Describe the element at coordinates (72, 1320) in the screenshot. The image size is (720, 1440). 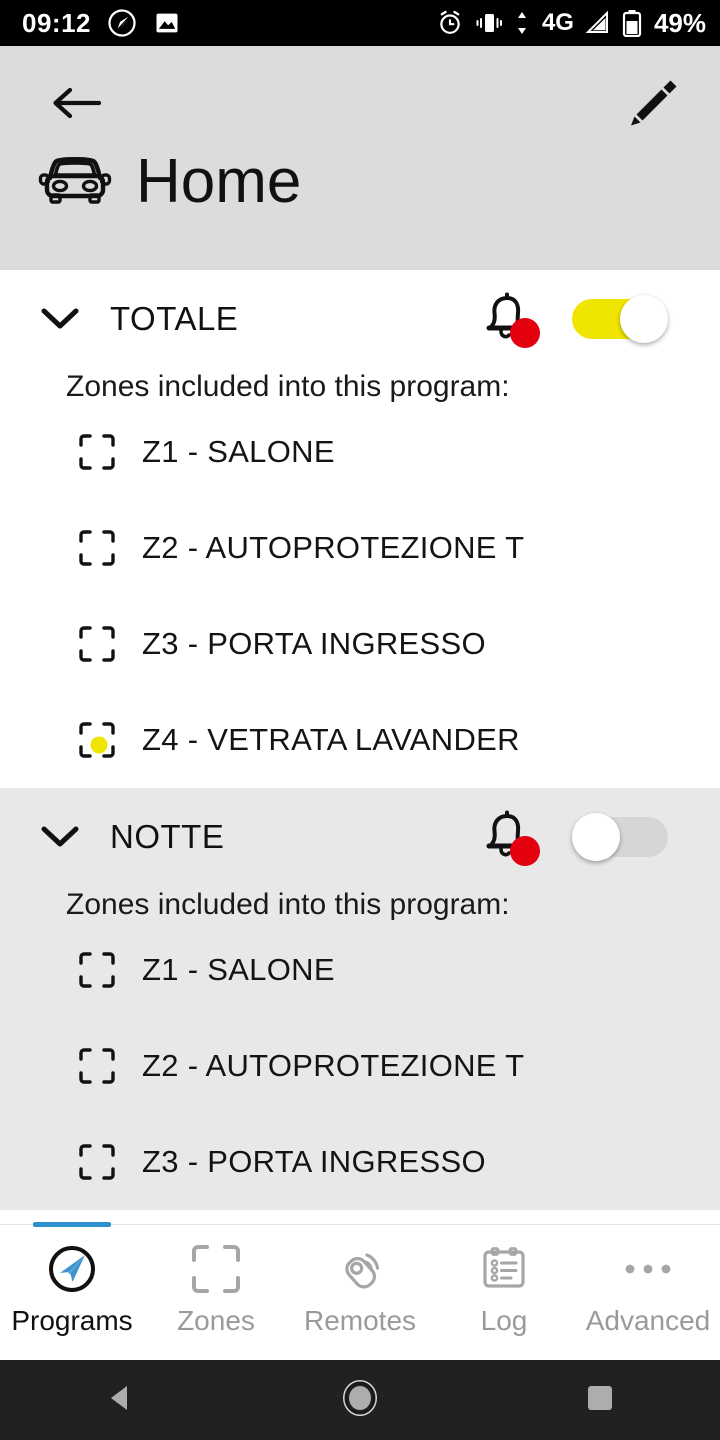
I see `tab-label: Programs` at that location.